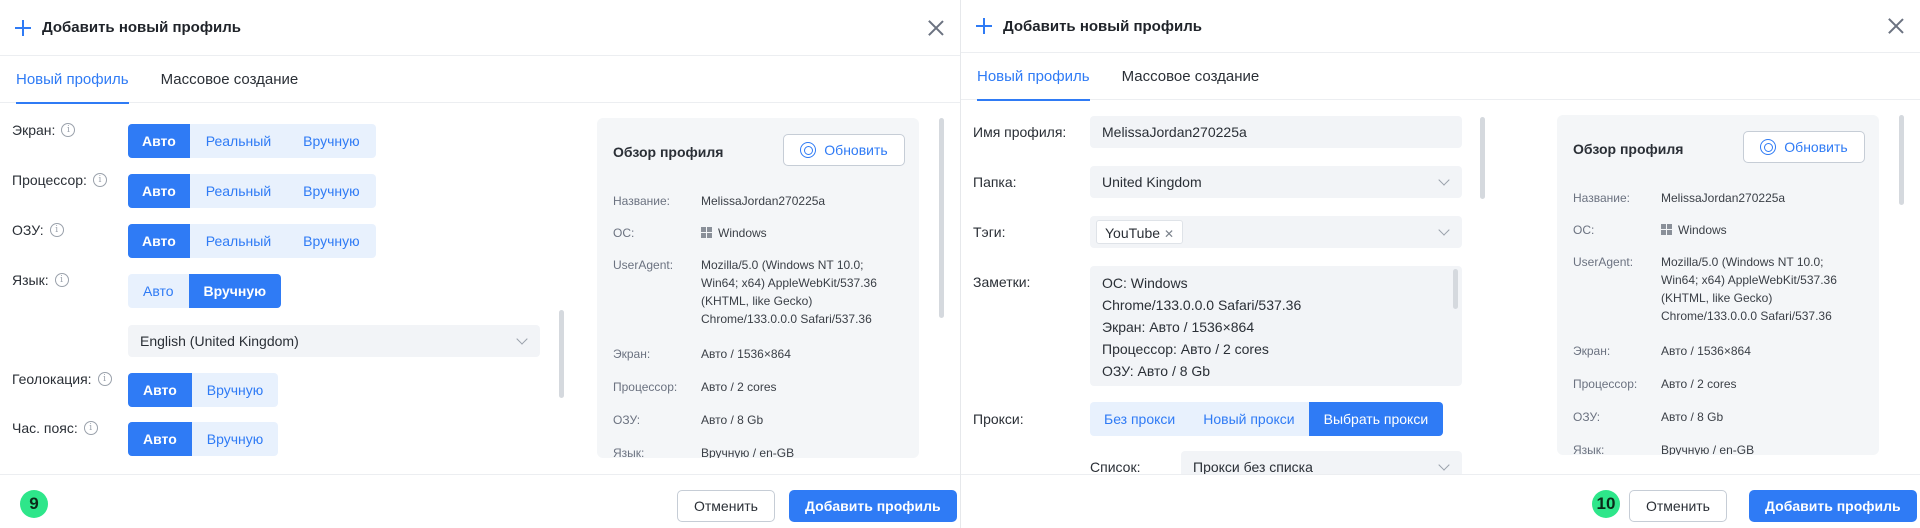  I want to click on row-timezone: Час. пояс: i, so click(55, 428).